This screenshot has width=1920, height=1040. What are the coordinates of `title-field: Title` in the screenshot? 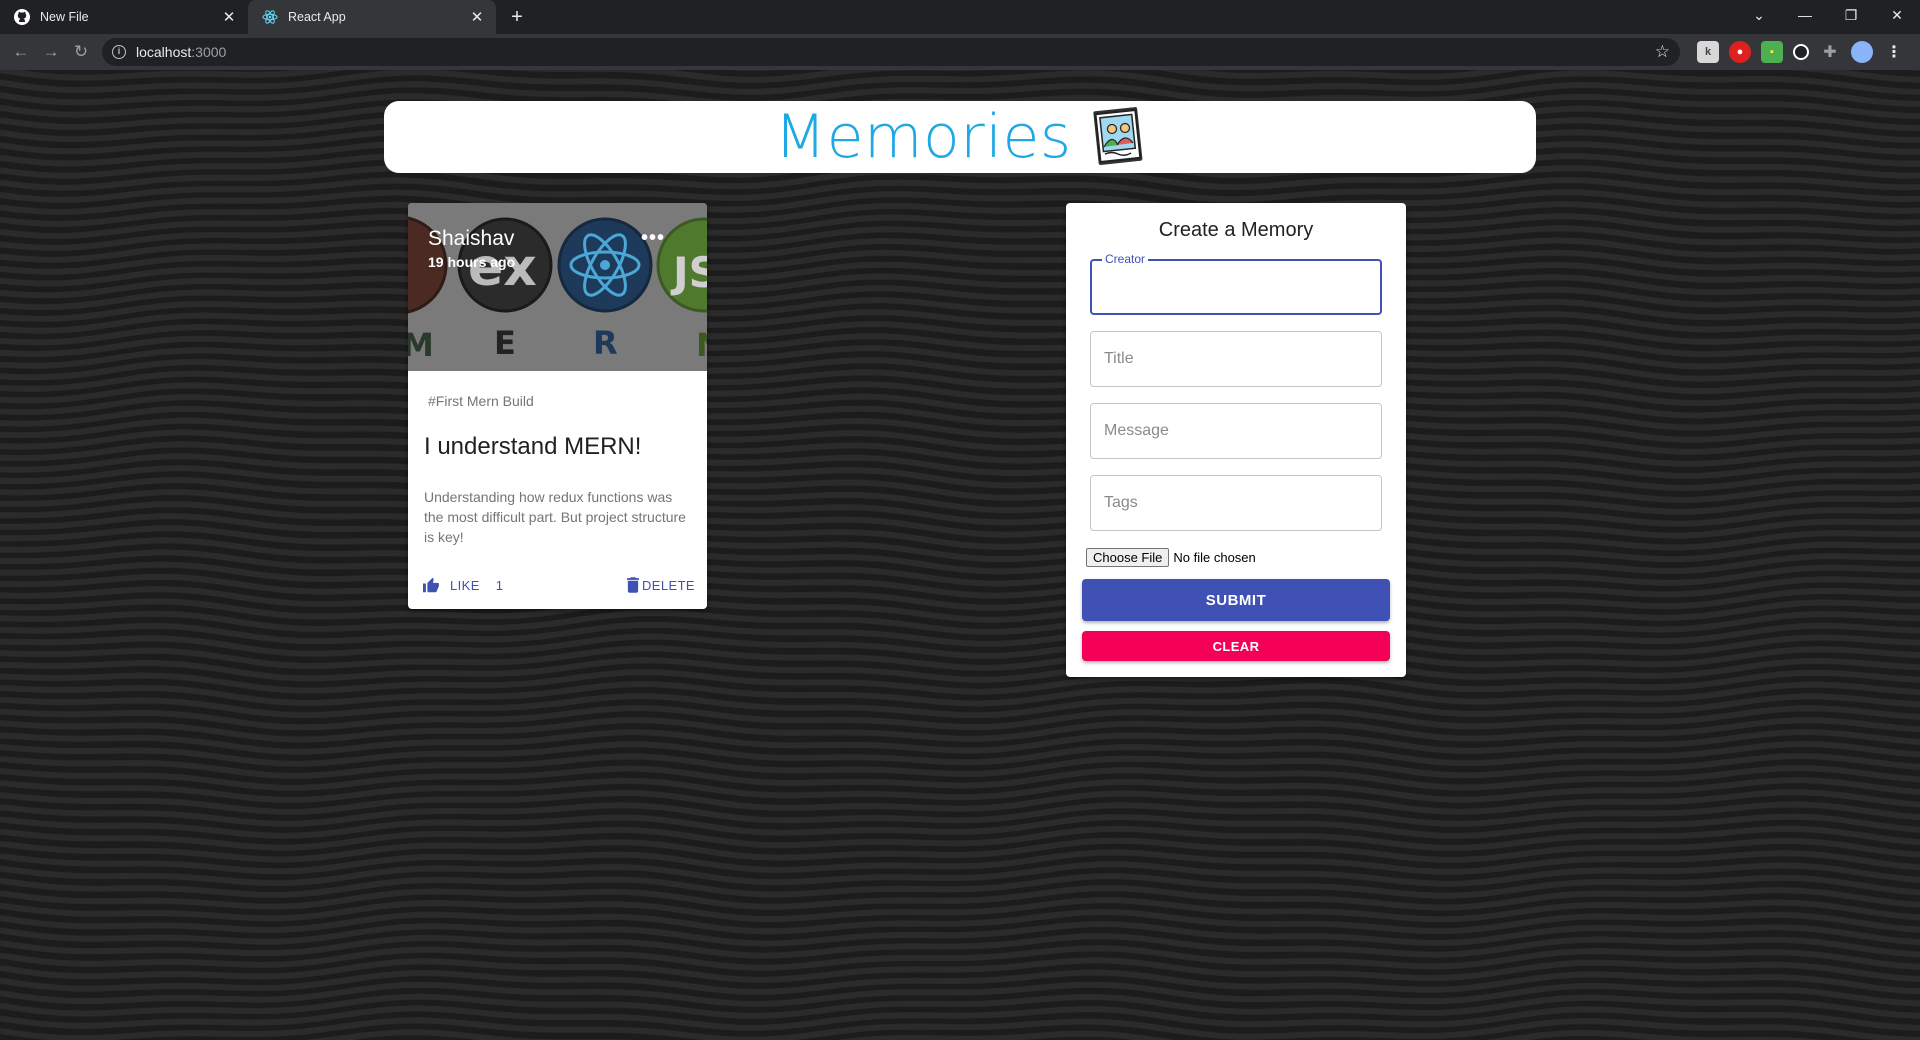 It's located at (1236, 359).